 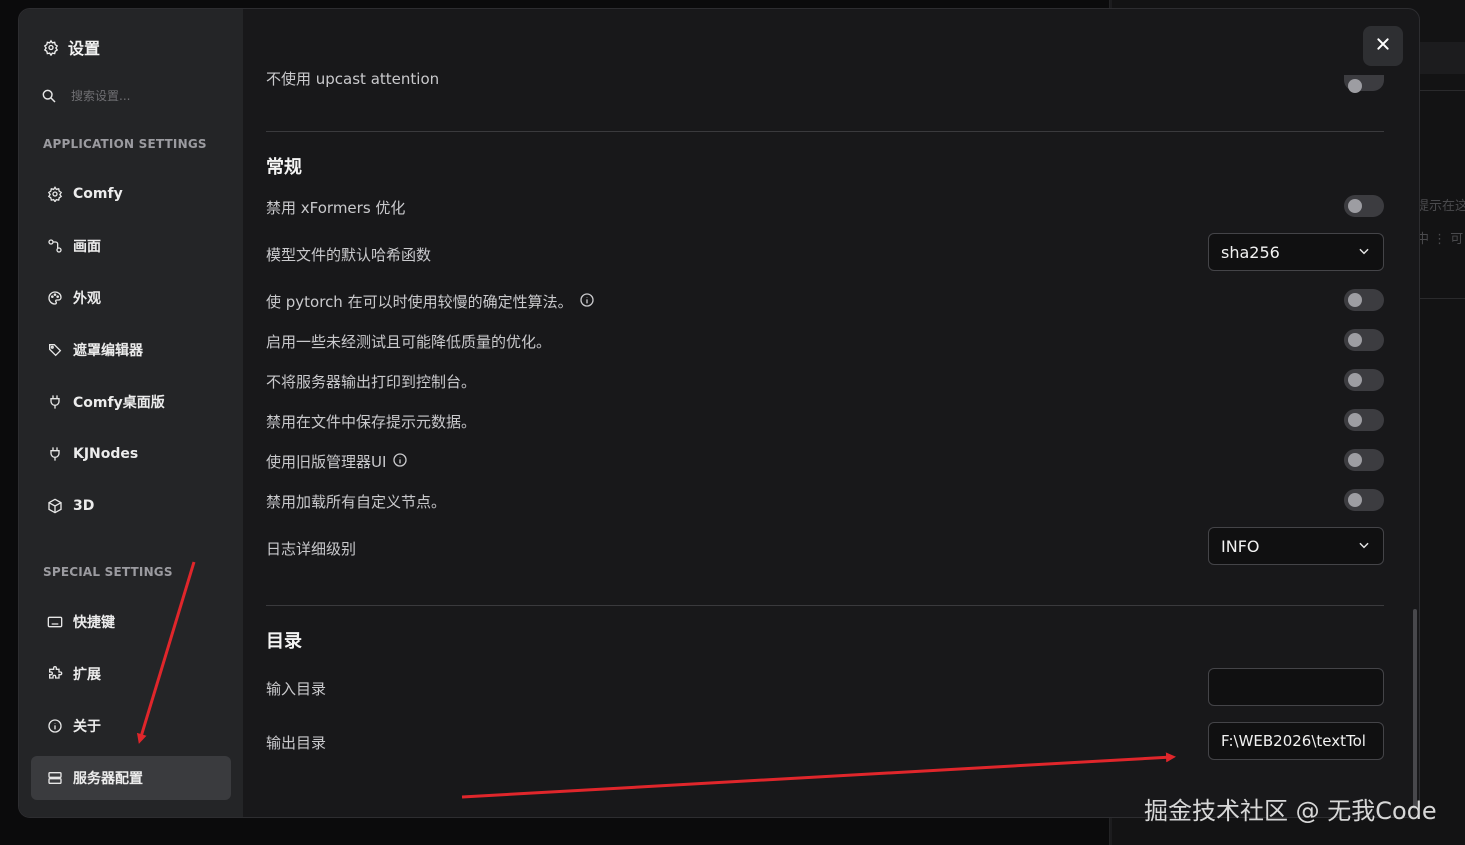 What do you see at coordinates (284, 167) in the screenshot?
I see `section-heading-general: 常规` at bounding box center [284, 167].